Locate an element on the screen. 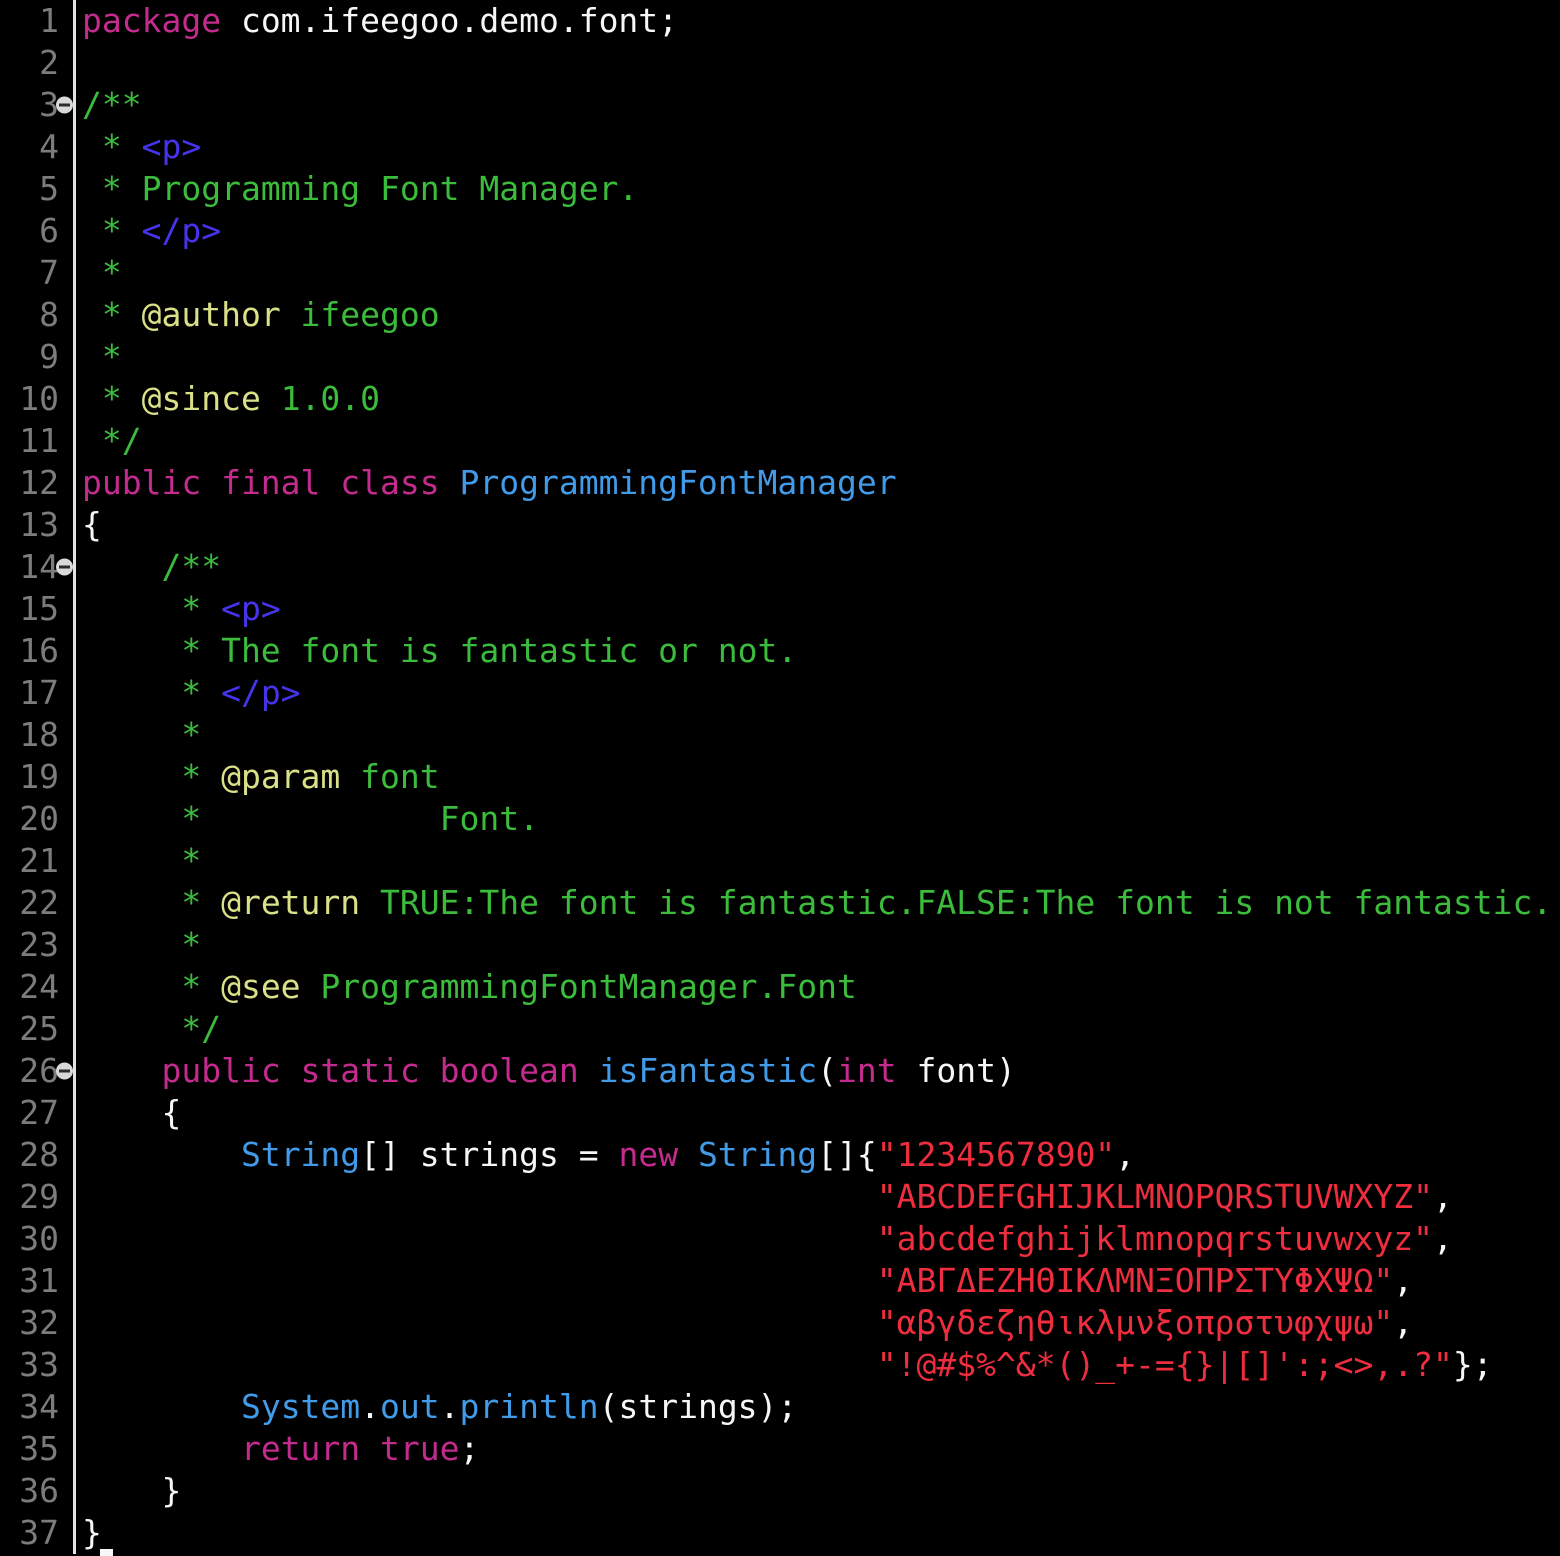 The height and width of the screenshot is (1556, 1560). line-number: 14 is located at coordinates (39, 566).